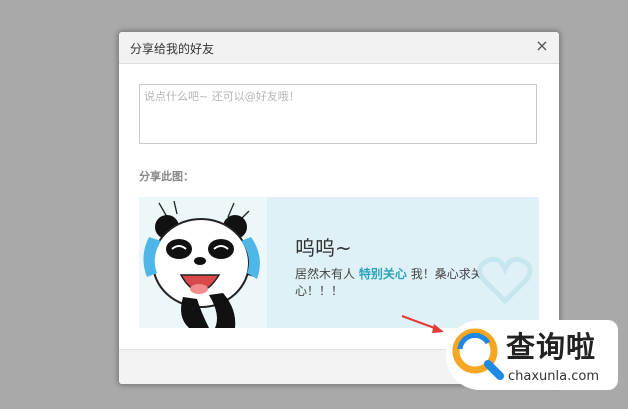 The width and height of the screenshot is (628, 409). I want to click on panda-crying-sticker, so click(201, 264).